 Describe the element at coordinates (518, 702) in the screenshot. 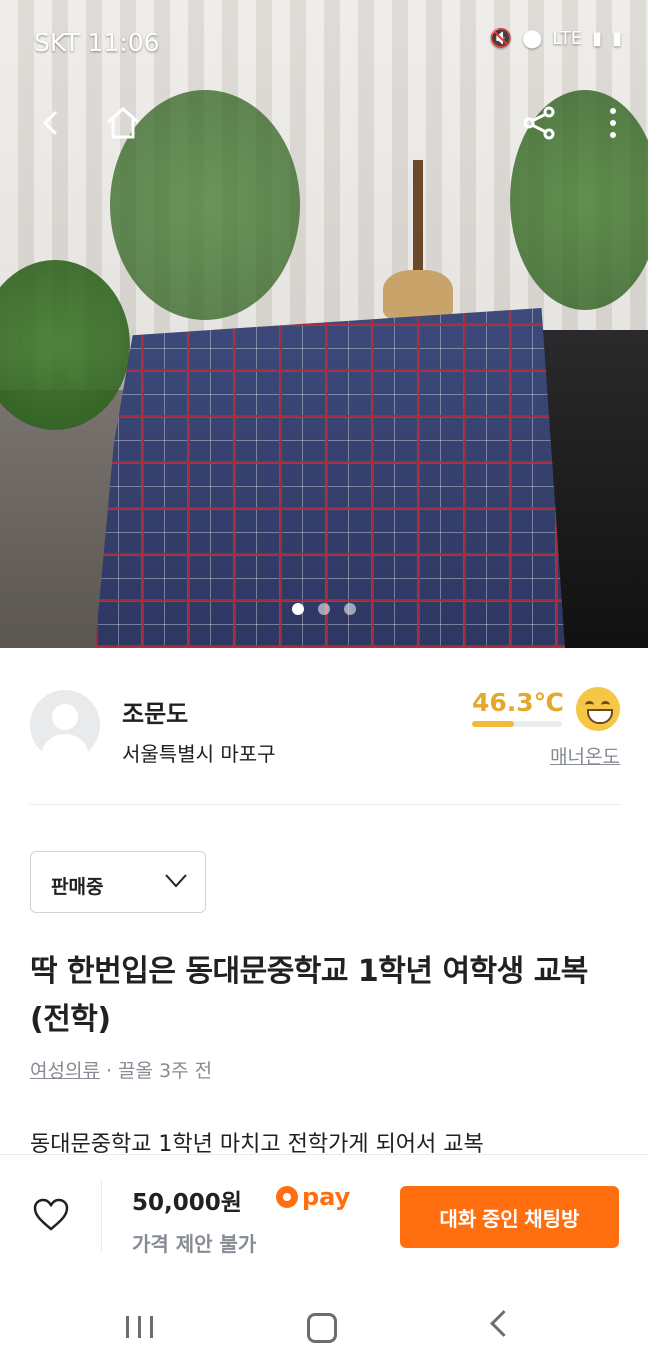

I see `manner-temperature: 46.3℃` at that location.